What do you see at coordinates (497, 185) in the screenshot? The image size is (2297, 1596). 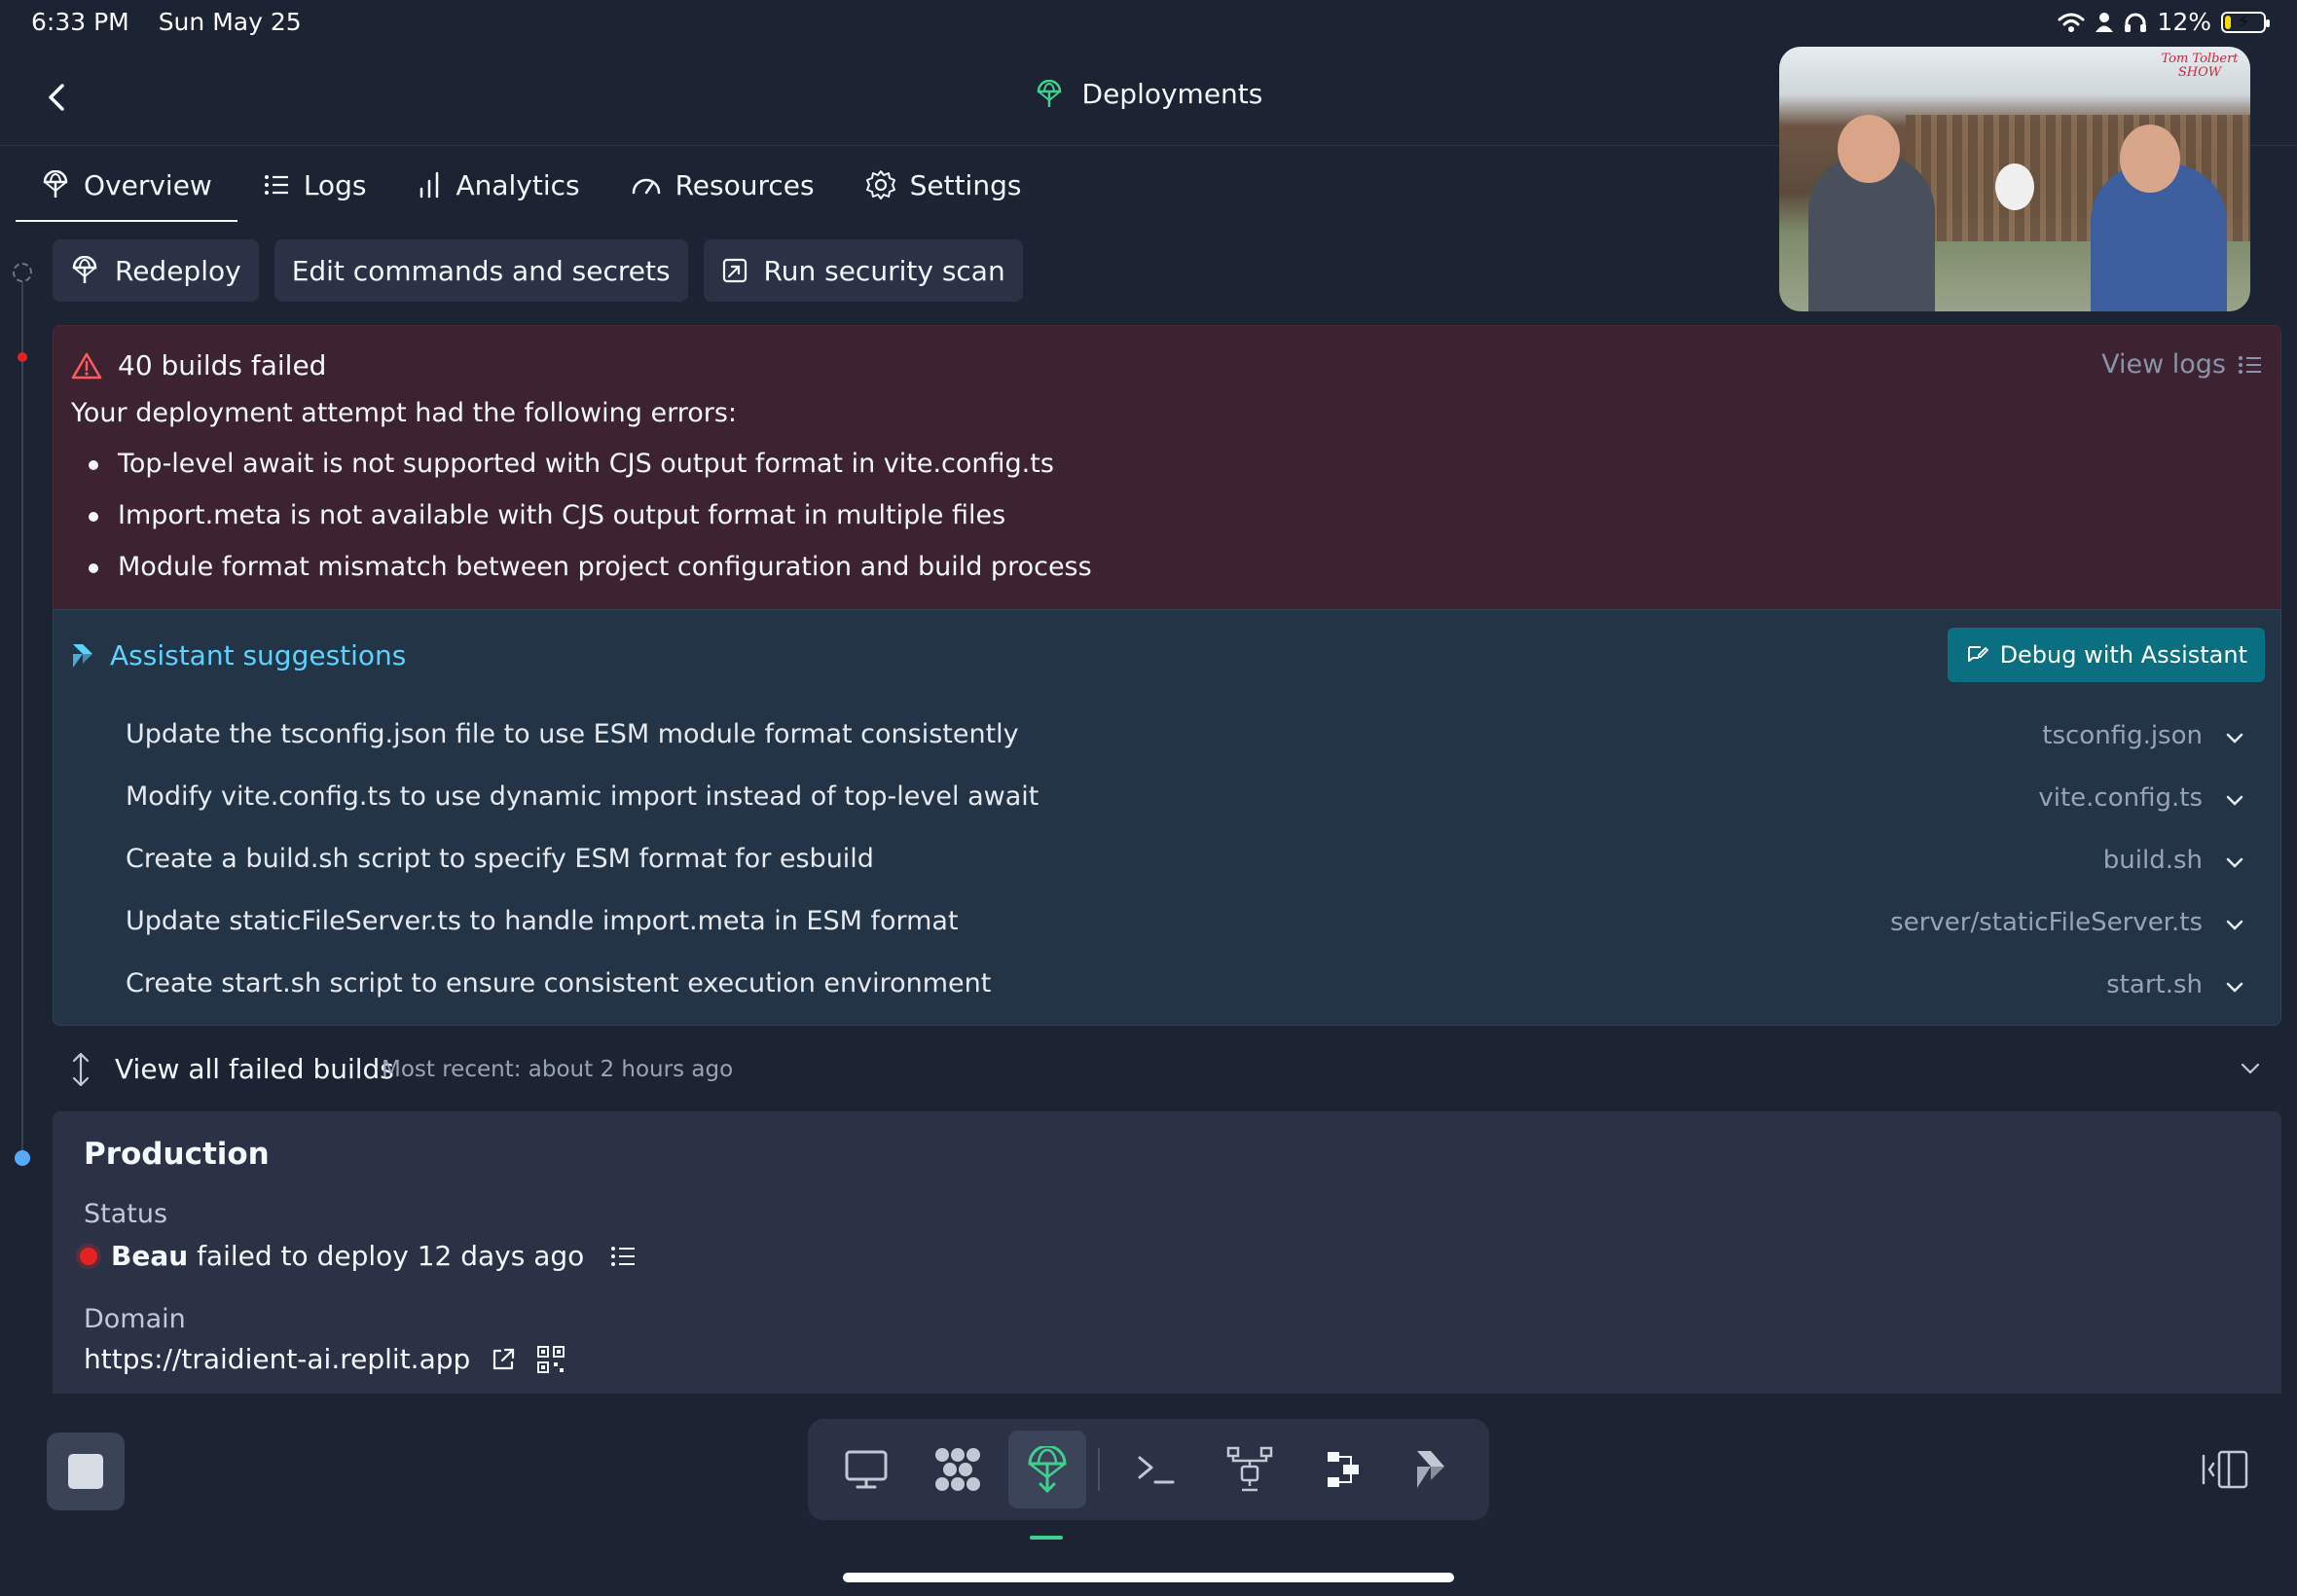 I see `tab-analytics: Analytics` at bounding box center [497, 185].